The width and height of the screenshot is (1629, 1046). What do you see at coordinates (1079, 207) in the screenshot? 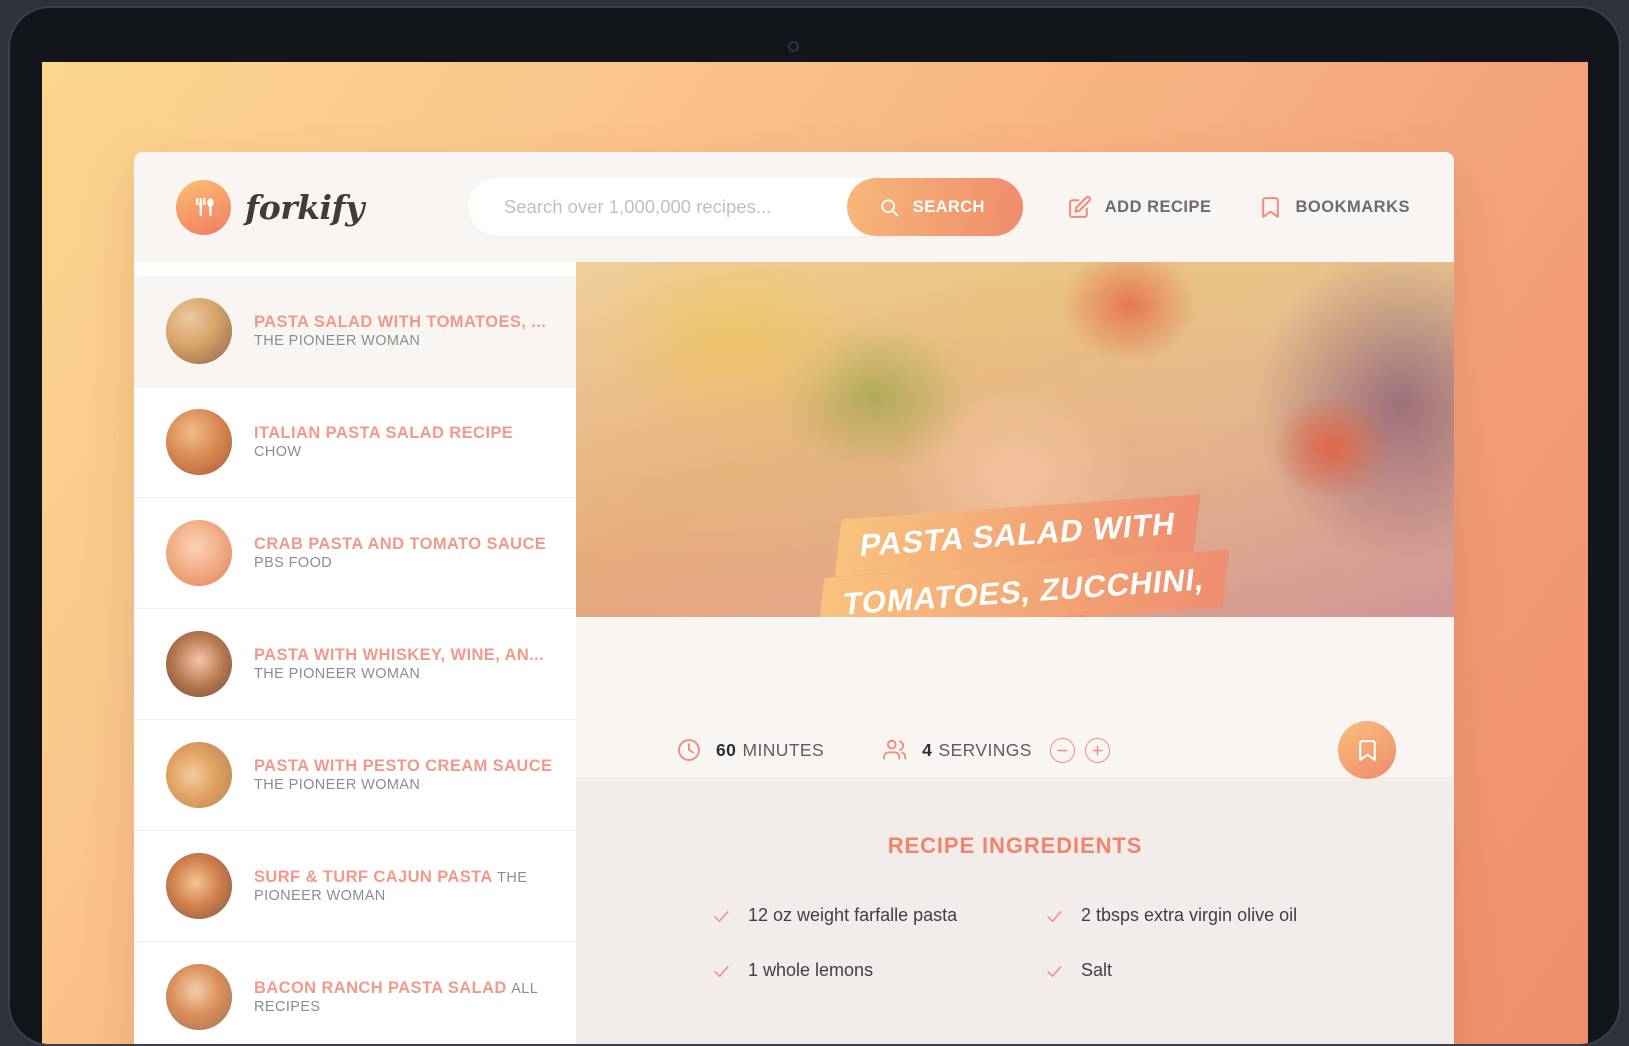
I see `edit-square-icon` at bounding box center [1079, 207].